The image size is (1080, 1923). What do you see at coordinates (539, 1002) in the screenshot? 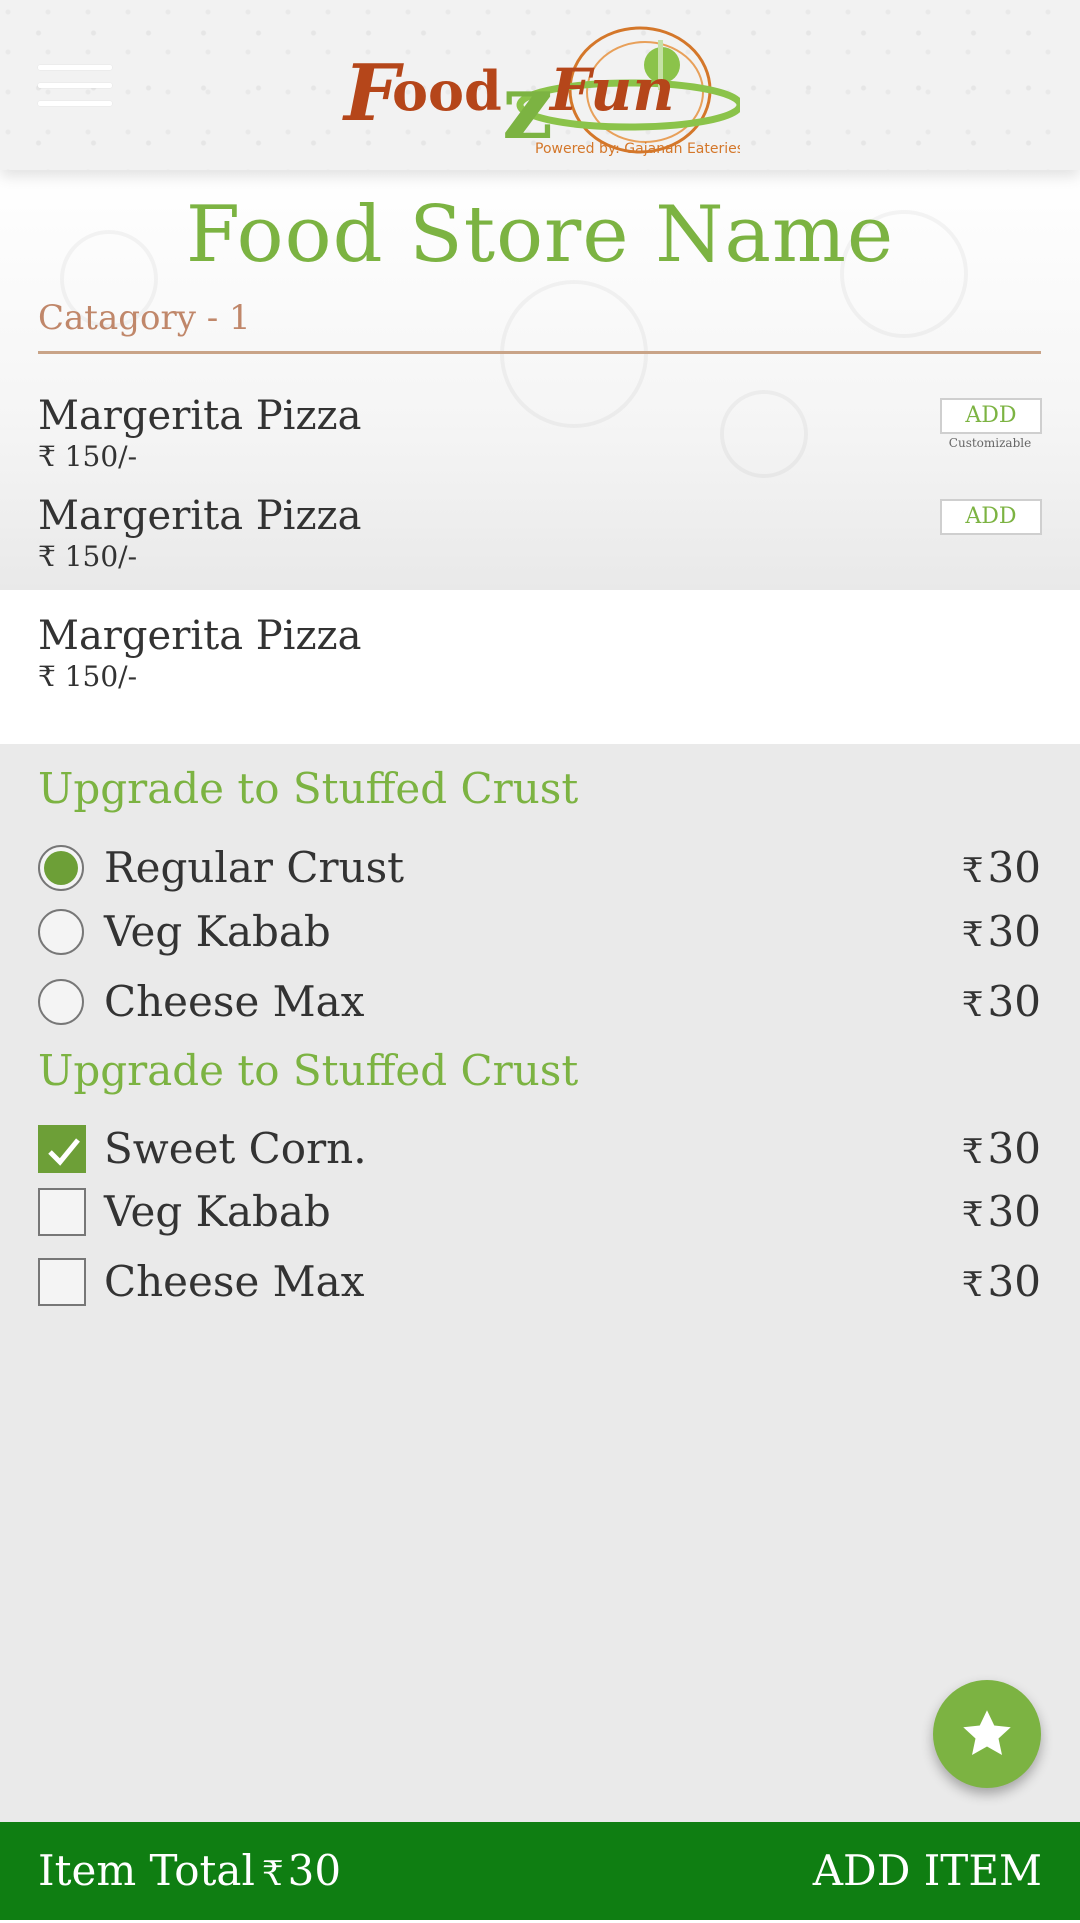
I see `radio-option-cheese-max: Cheese Max ₹30` at bounding box center [539, 1002].